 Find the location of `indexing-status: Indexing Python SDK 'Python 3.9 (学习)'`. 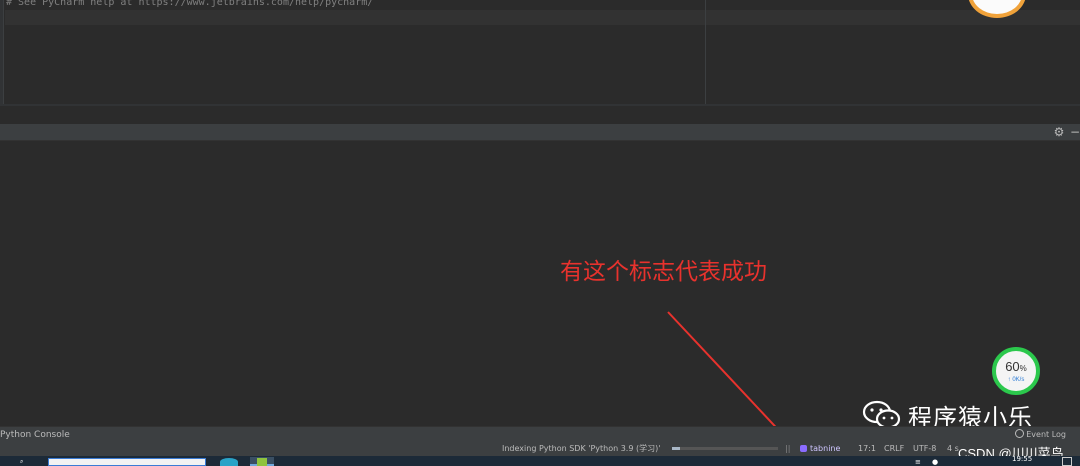

indexing-status: Indexing Python SDK 'Python 3.9 (学习)' is located at coordinates (581, 449).